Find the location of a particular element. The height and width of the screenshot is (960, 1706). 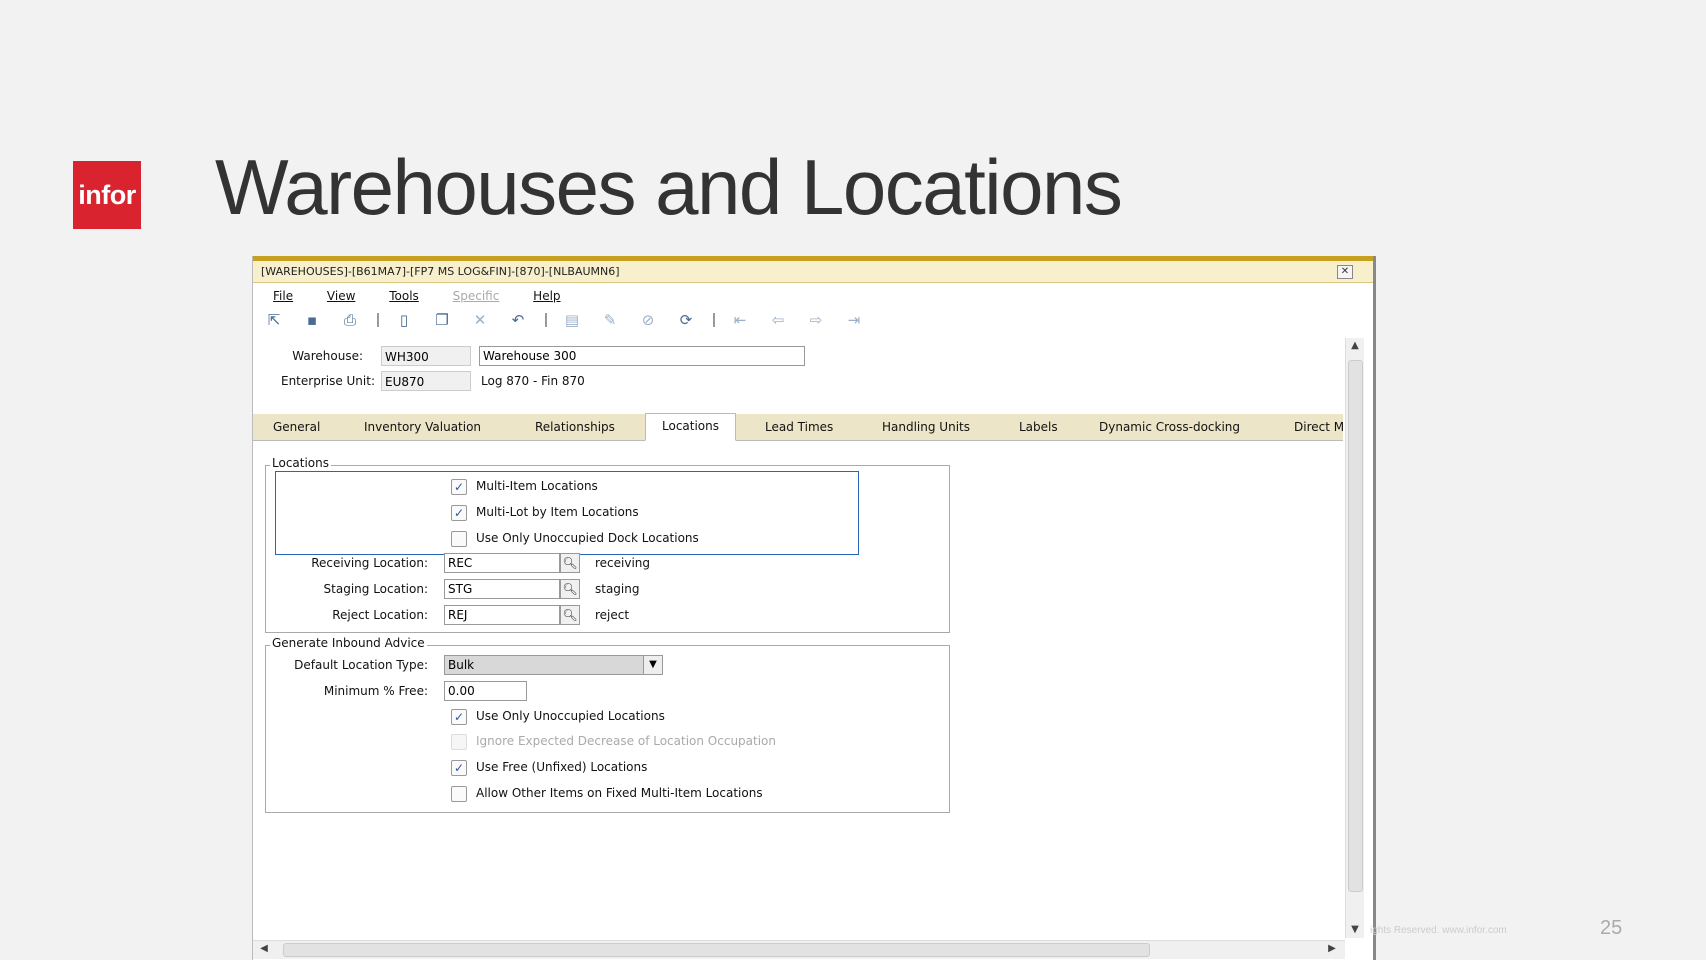

infor-logo: infor is located at coordinates (107, 195).